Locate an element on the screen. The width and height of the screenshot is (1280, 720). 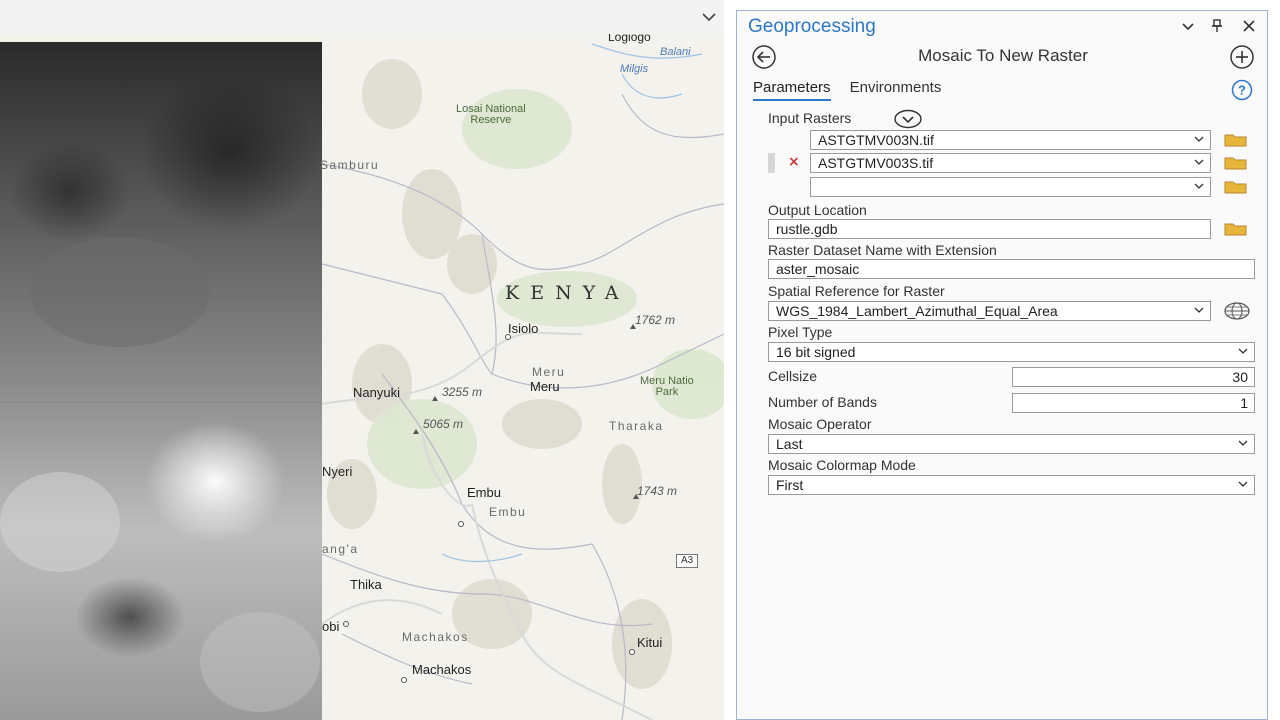
input-raster-2: ASTGTMV003S.tif is located at coordinates (1010, 163).